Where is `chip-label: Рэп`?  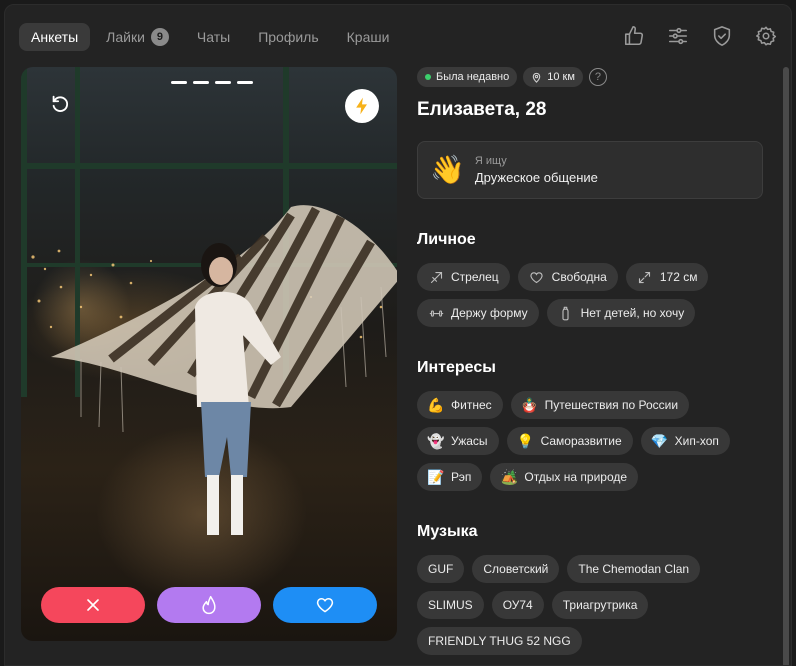 chip-label: Рэп is located at coordinates (461, 477).